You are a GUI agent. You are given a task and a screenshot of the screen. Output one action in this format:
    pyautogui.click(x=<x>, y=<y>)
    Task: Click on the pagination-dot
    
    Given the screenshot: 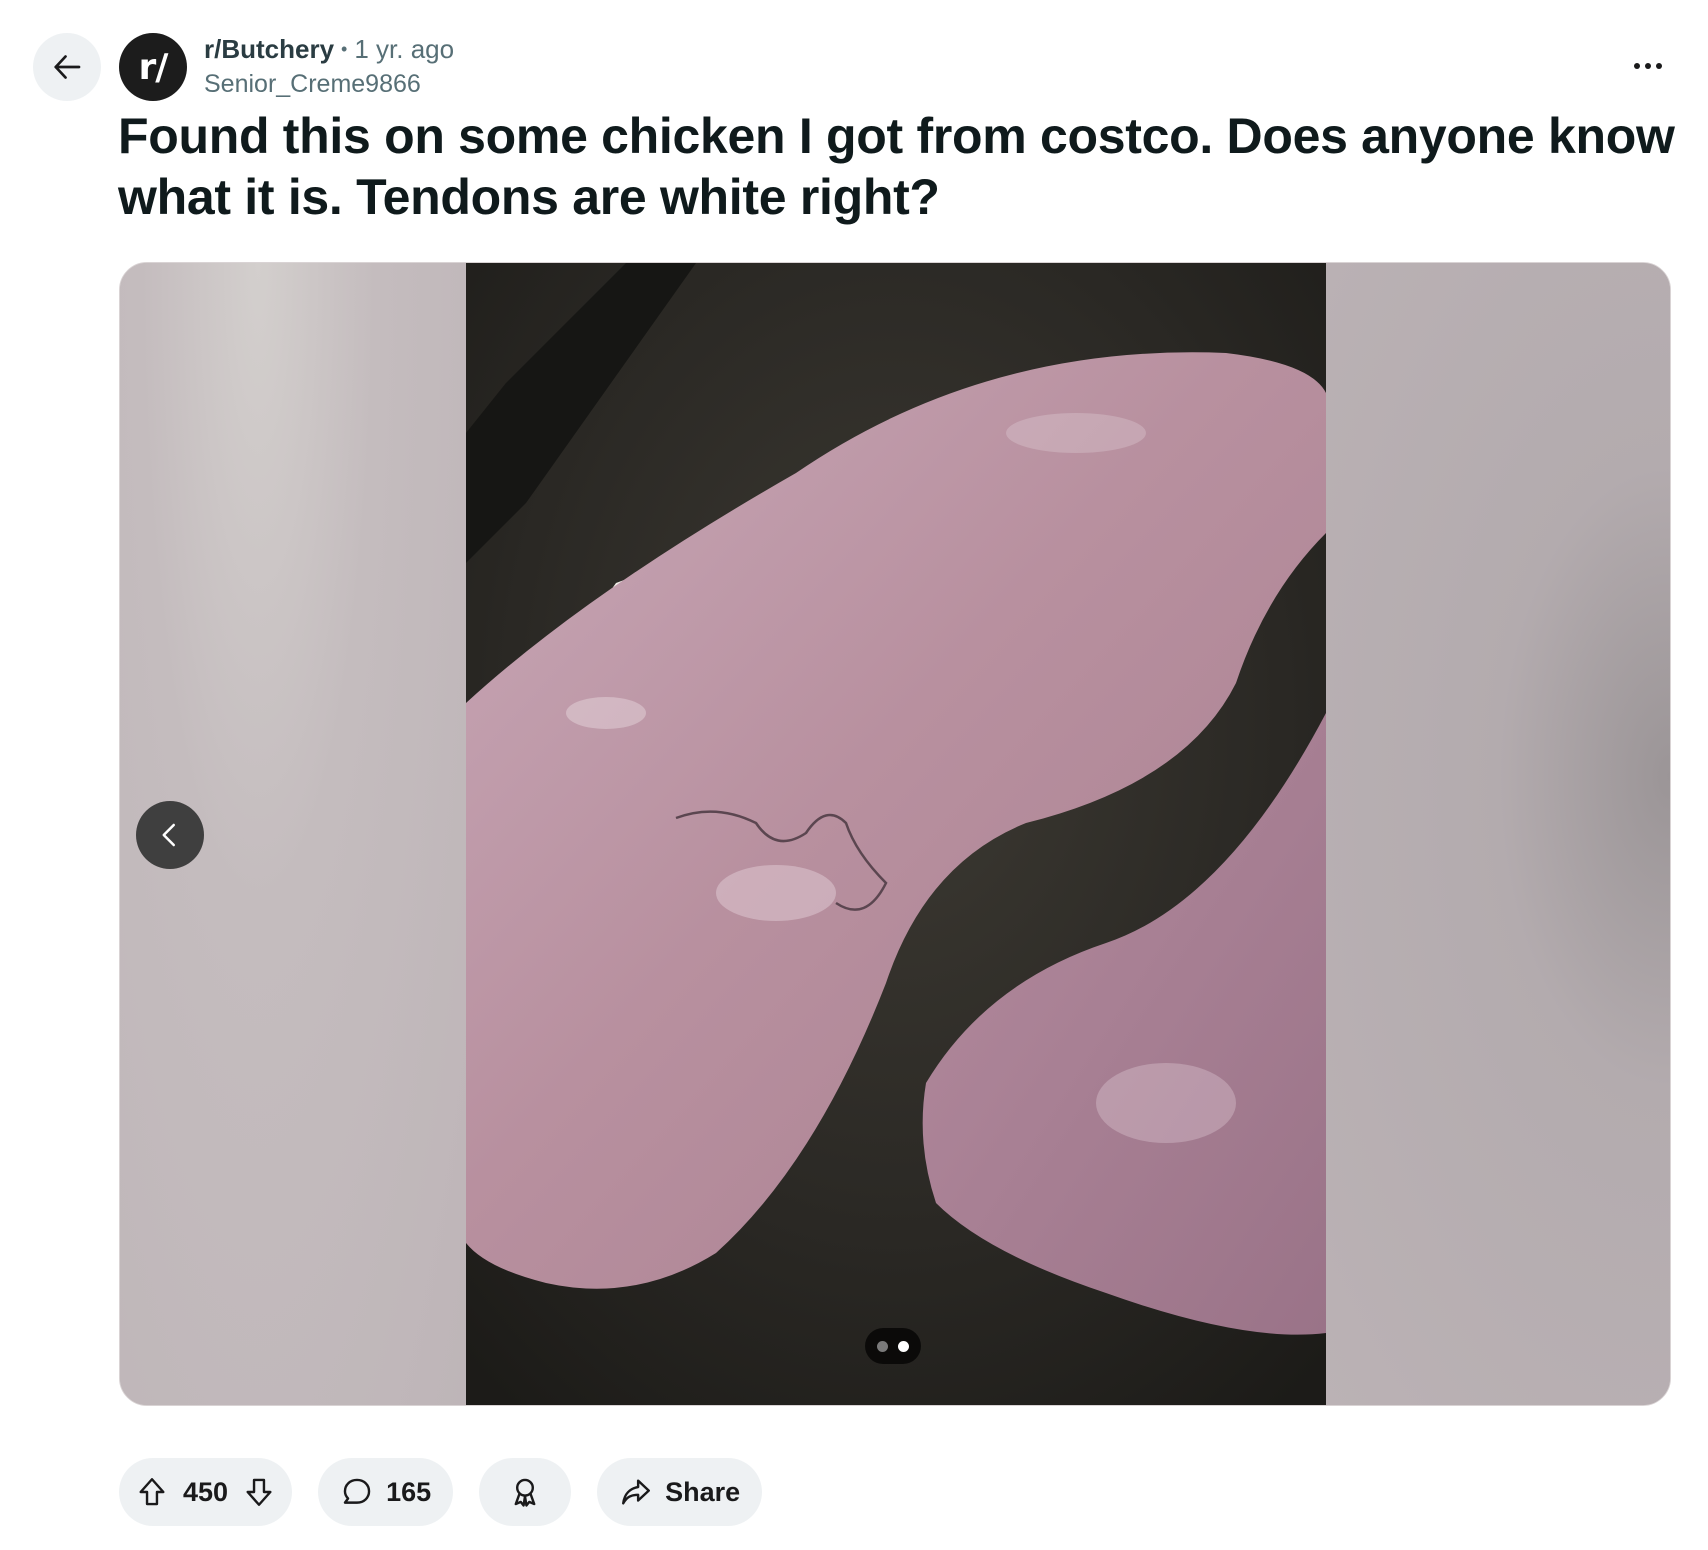 What is the action you would take?
    pyautogui.click(x=882, y=1346)
    